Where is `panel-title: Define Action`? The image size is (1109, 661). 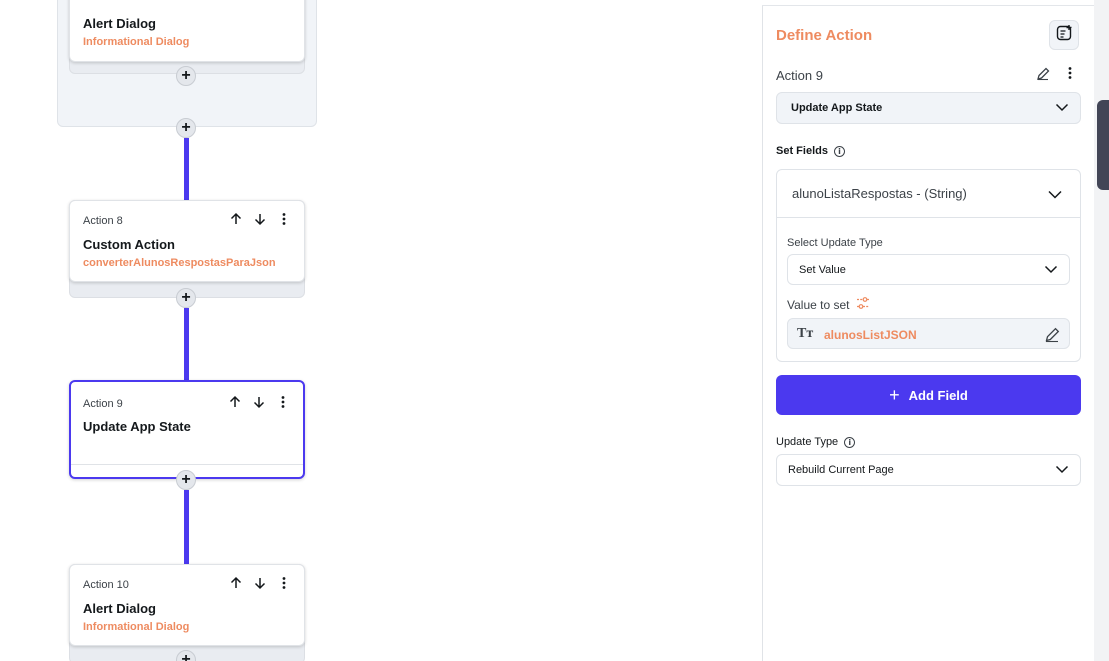 panel-title: Define Action is located at coordinates (824, 35).